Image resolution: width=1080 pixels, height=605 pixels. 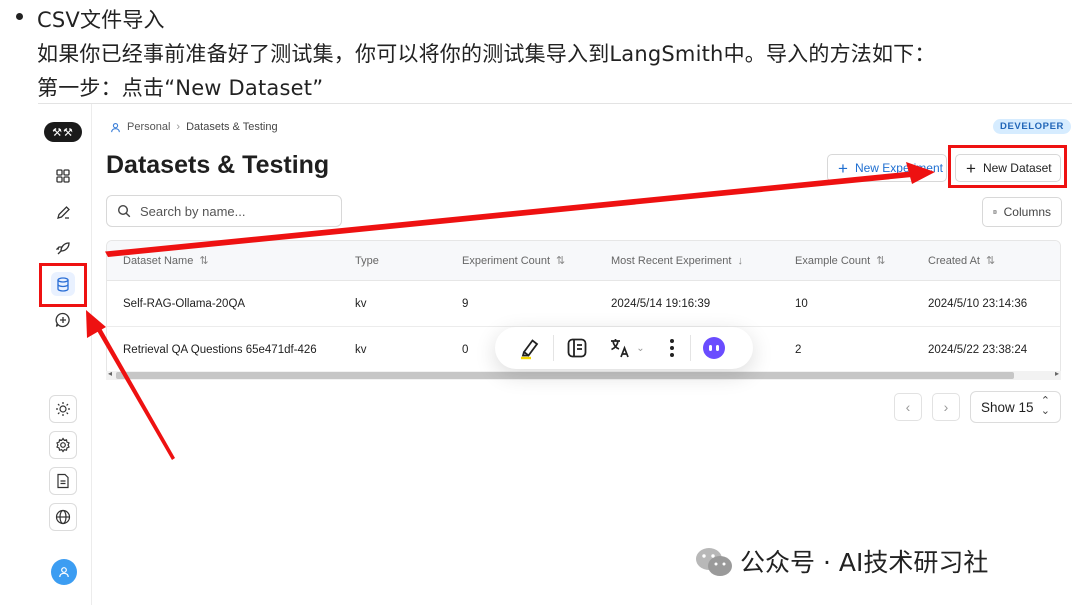 What do you see at coordinates (898, 168) in the screenshot?
I see `new-experiment-label: New Experiment` at bounding box center [898, 168].